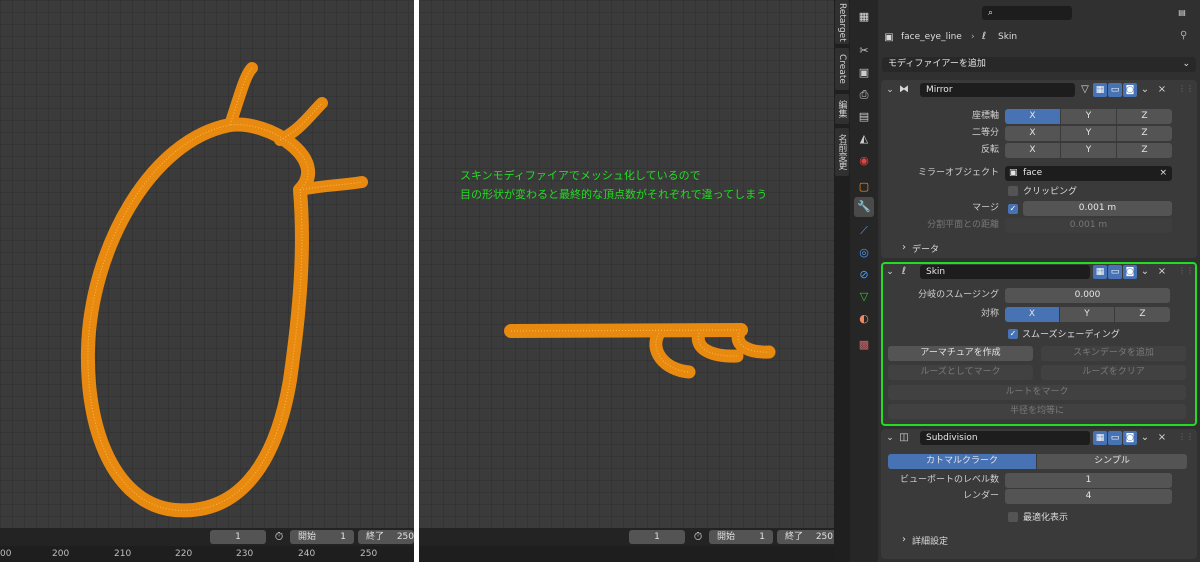 This screenshot has width=1200, height=562. Describe the element at coordinates (1088, 173) in the screenshot. I see `mirror-object-field: ▣ face ×` at that location.